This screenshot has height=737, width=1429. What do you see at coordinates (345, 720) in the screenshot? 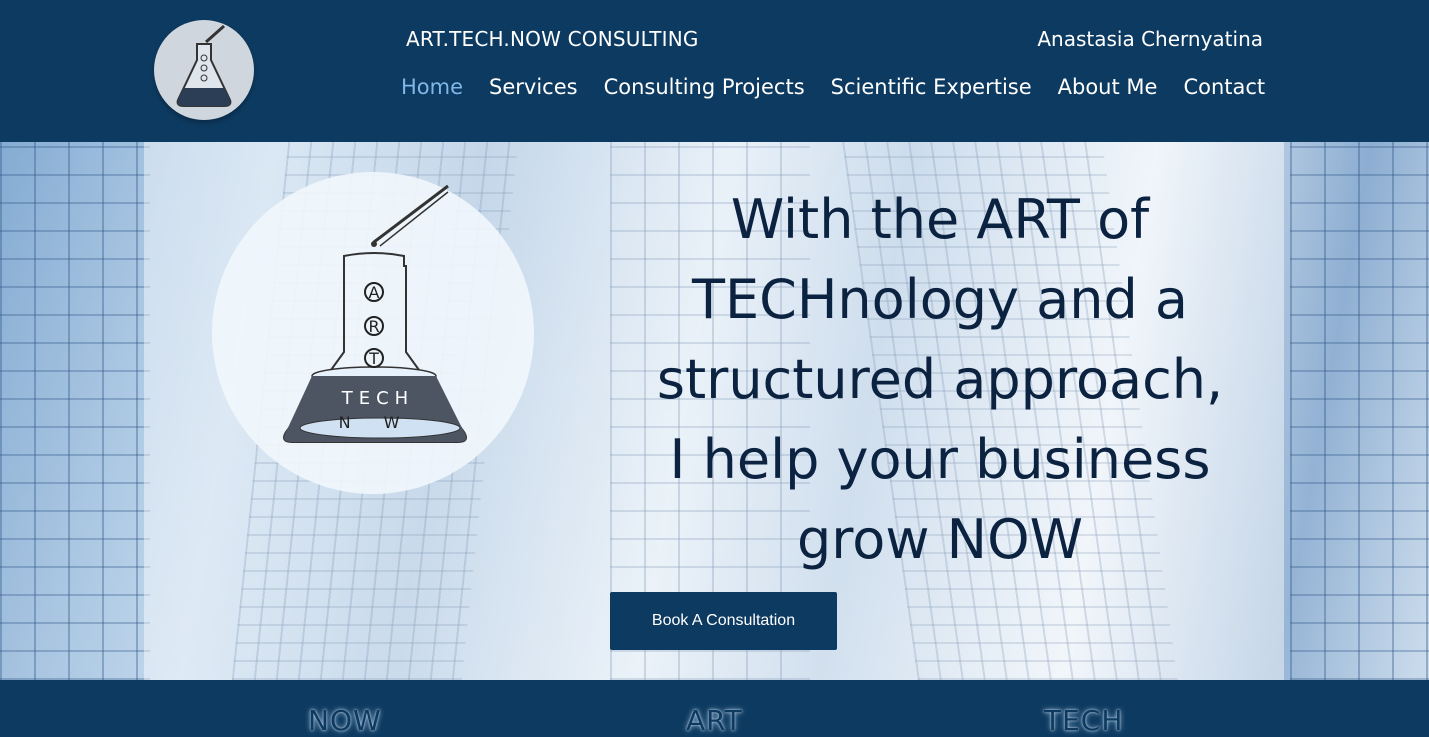
I see `pillar-now: NOW` at bounding box center [345, 720].